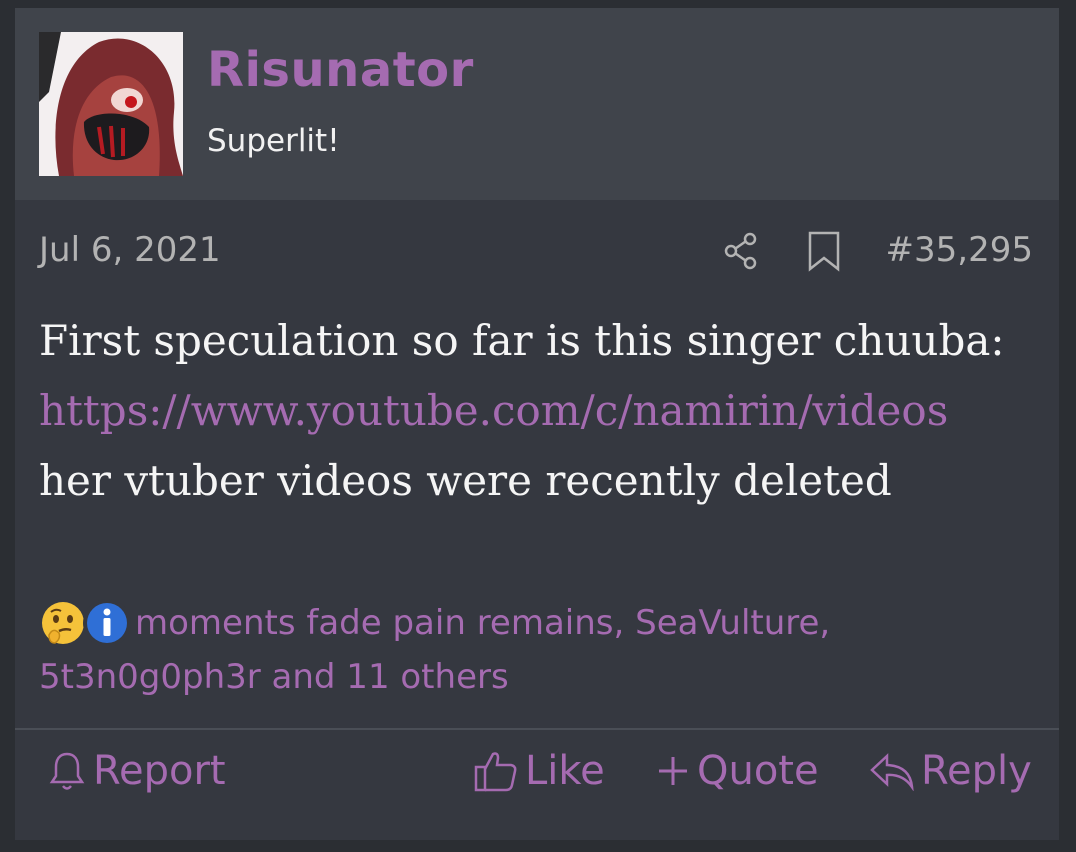  Describe the element at coordinates (824, 253) in the screenshot. I see `bookmark-icon` at that location.